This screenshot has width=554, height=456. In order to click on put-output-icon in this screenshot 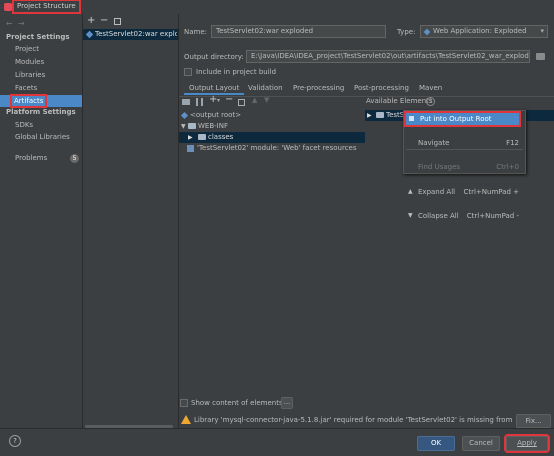, I will do `click(411, 118)`.